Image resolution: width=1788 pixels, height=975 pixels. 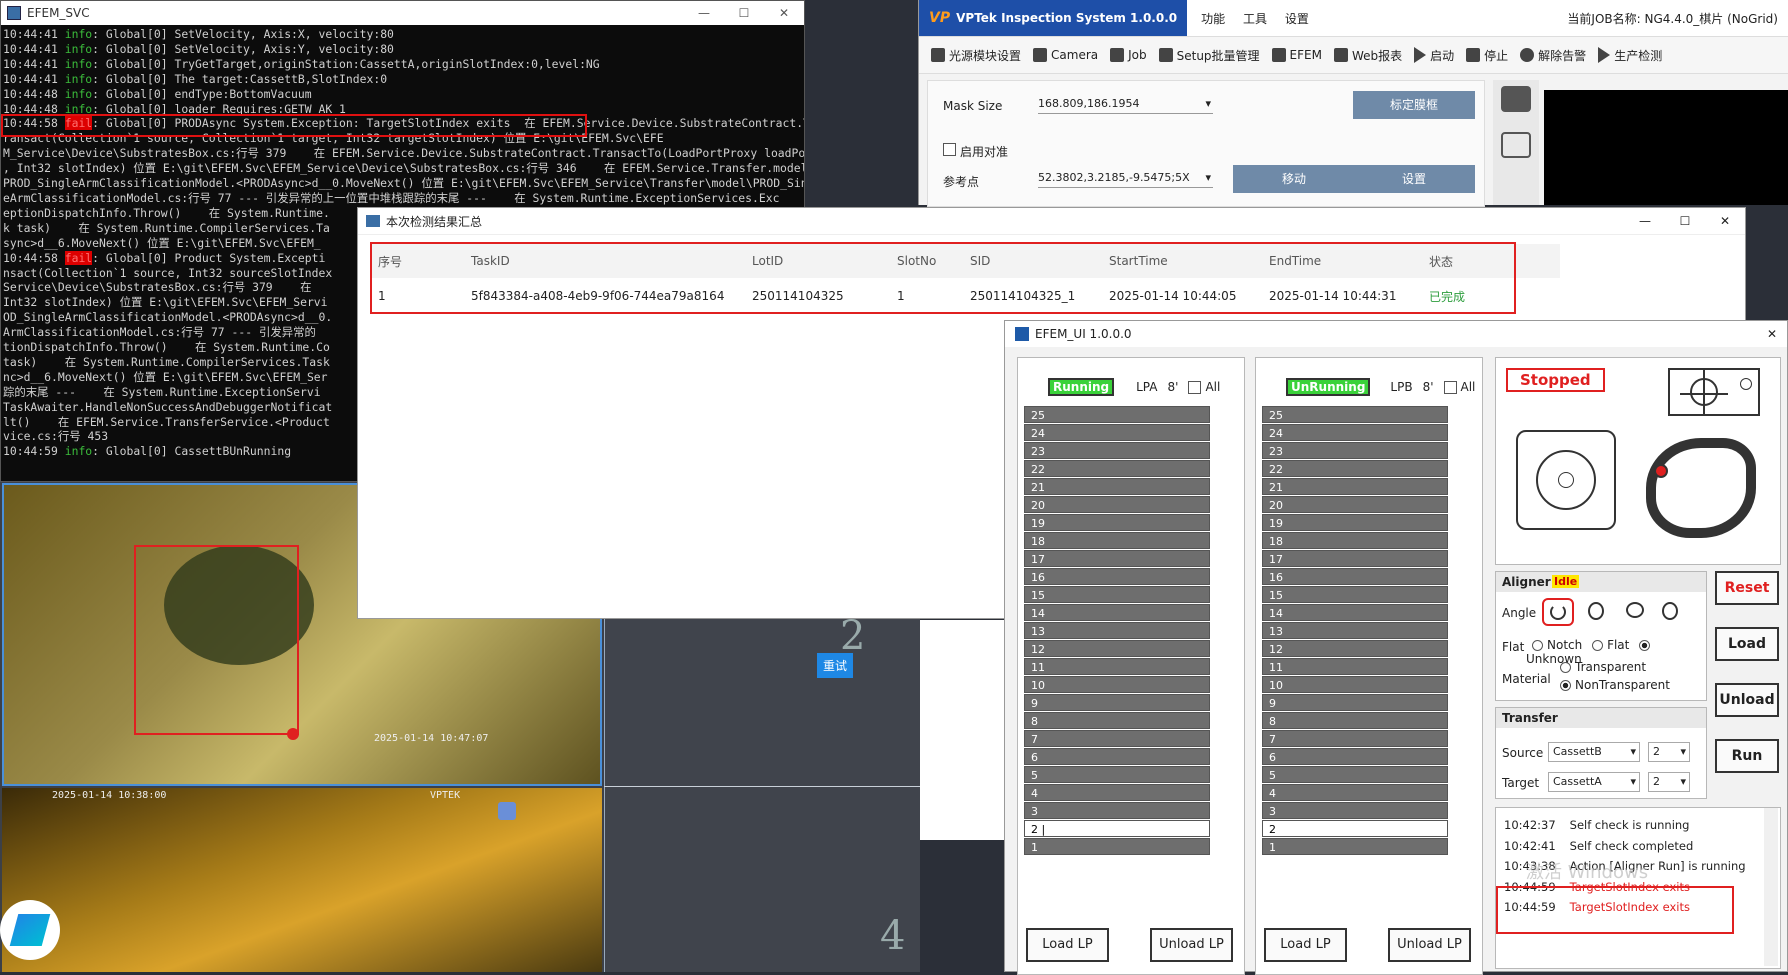 What do you see at coordinates (975, 151) in the screenshot?
I see `enable-align-checkbox: 启用对准` at bounding box center [975, 151].